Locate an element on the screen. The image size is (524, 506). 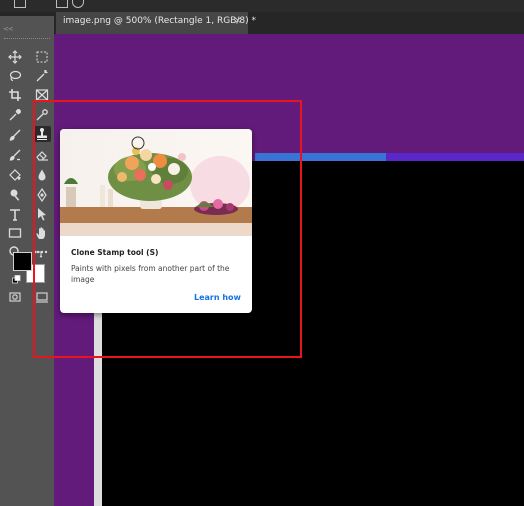
dodge-tool is located at coordinates (15, 195).